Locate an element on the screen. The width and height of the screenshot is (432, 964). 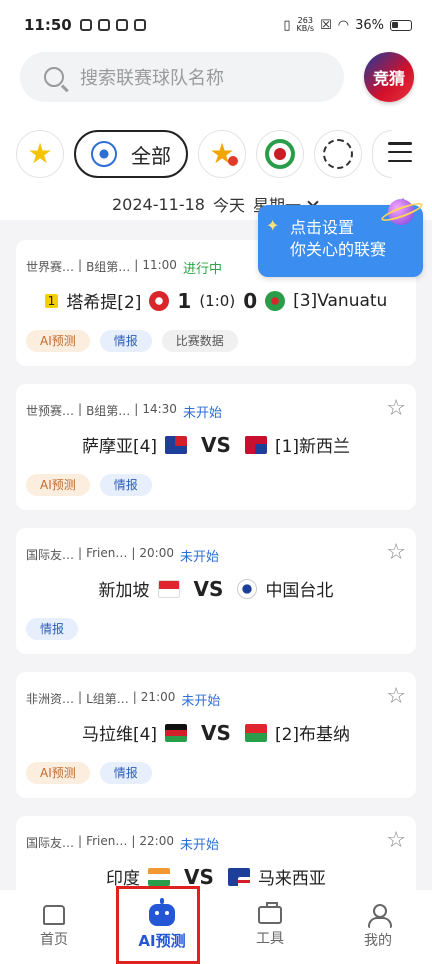
status-bar: 11:50 ▯ 263 KB/s ☒ ◠ 36% is located at coordinates (216, 25).